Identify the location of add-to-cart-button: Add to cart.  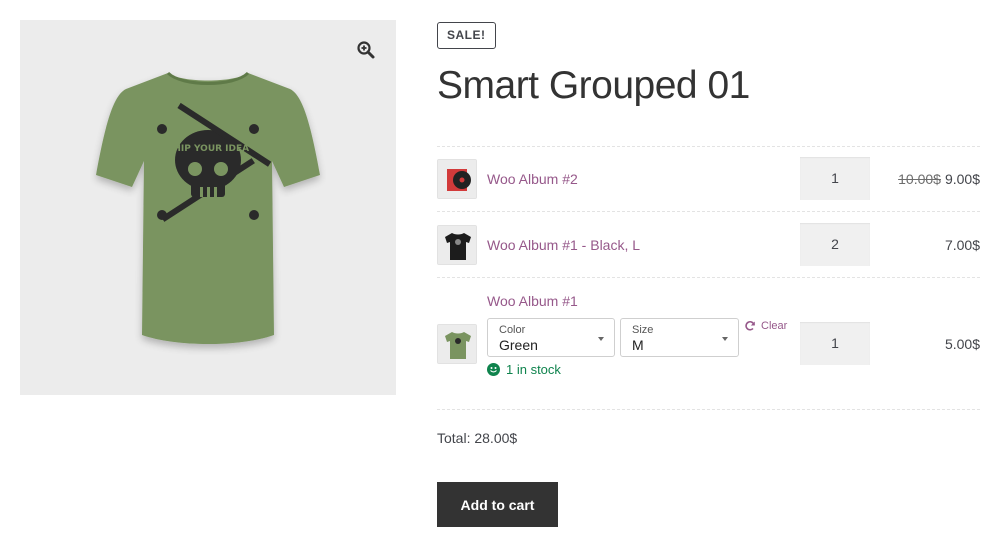
(497, 504).